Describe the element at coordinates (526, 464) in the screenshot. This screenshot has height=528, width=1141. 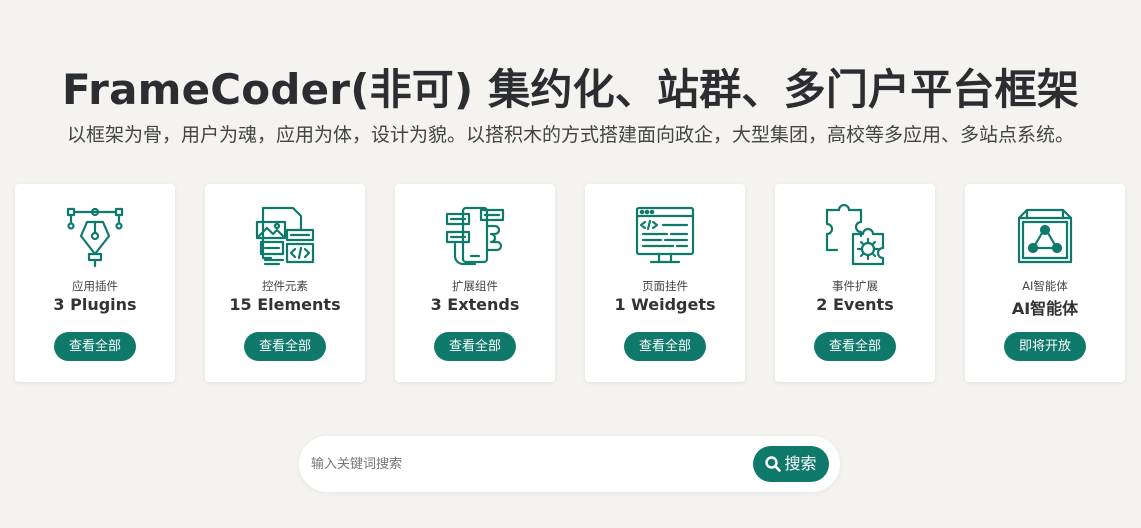
I see `search-input` at that location.